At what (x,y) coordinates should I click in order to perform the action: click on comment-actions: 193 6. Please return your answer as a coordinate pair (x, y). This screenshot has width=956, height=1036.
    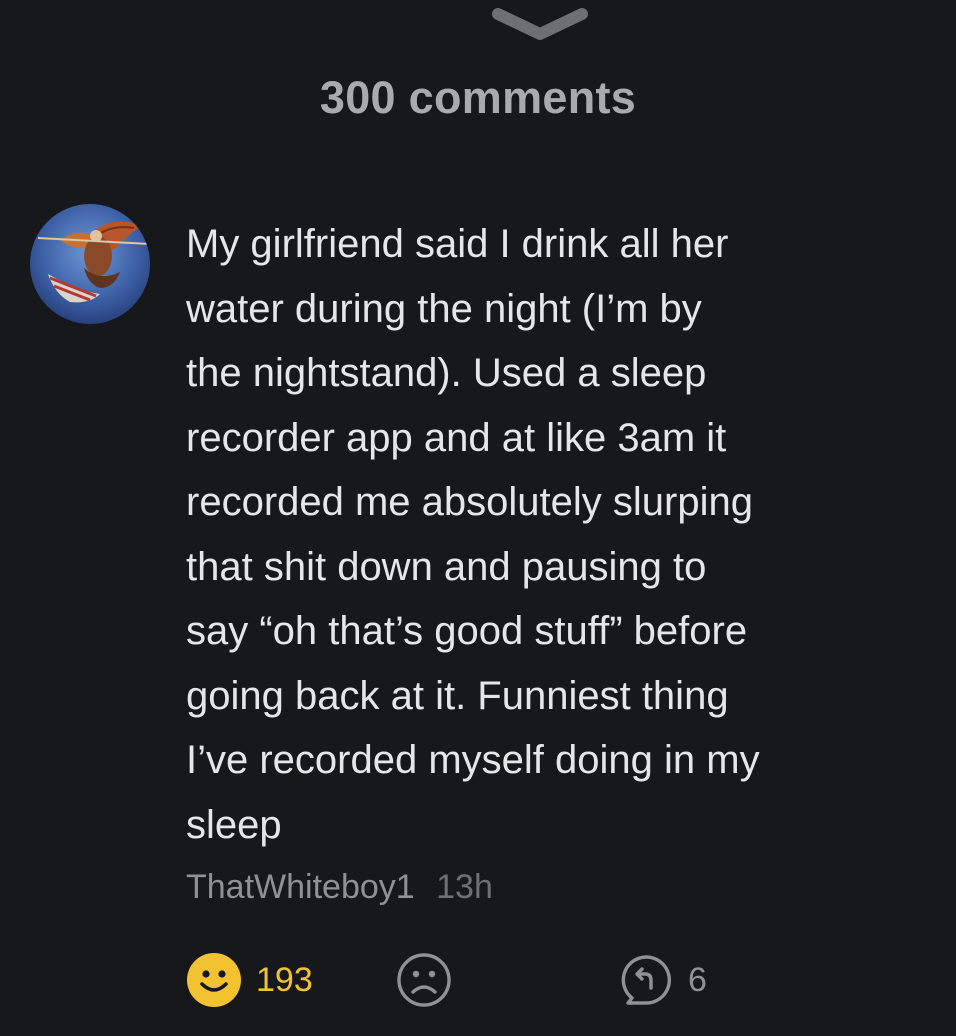
    Looking at the image, I should click on (556, 980).